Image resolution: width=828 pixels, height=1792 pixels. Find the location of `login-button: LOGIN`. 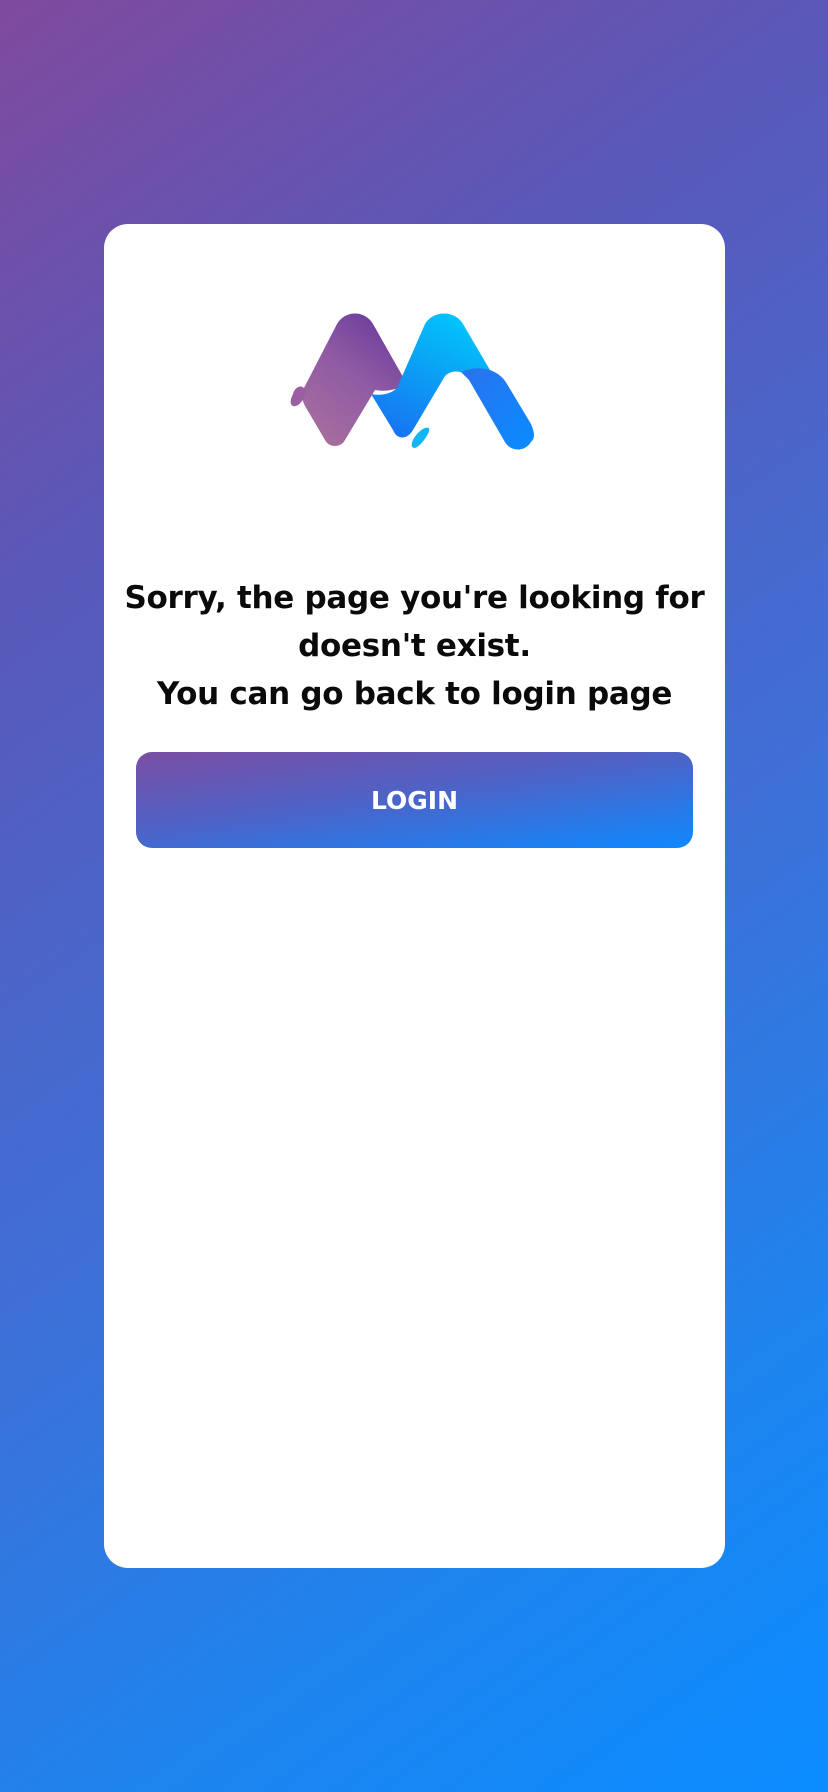

login-button: LOGIN is located at coordinates (414, 800).